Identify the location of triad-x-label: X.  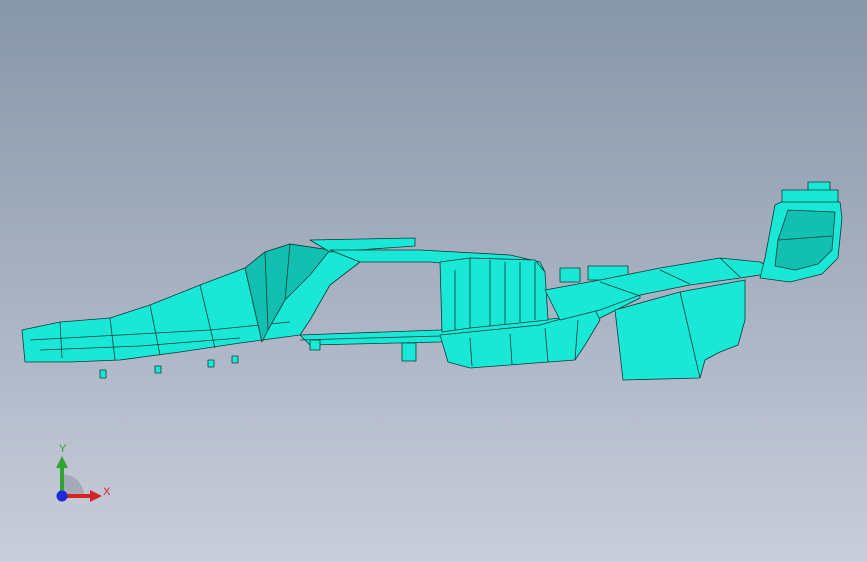
(107, 492).